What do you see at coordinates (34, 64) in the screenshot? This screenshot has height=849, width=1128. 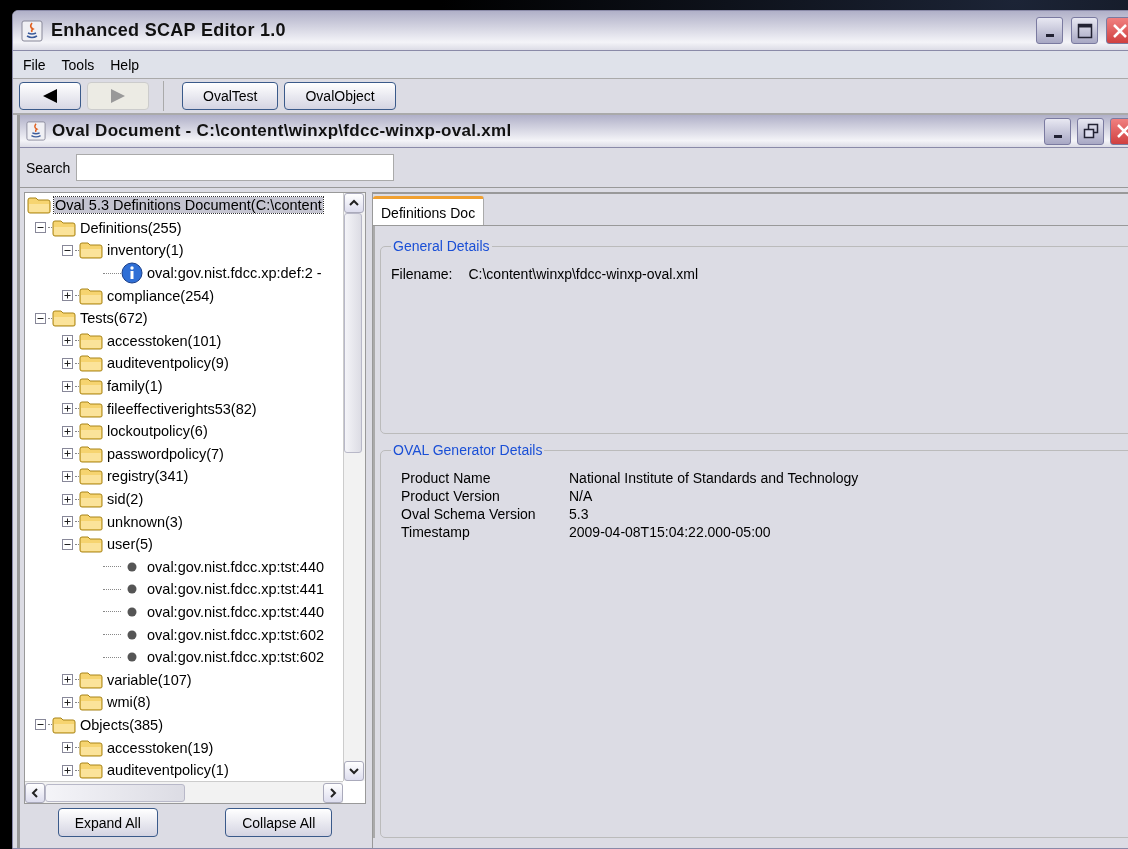 I see `menu-item: File` at bounding box center [34, 64].